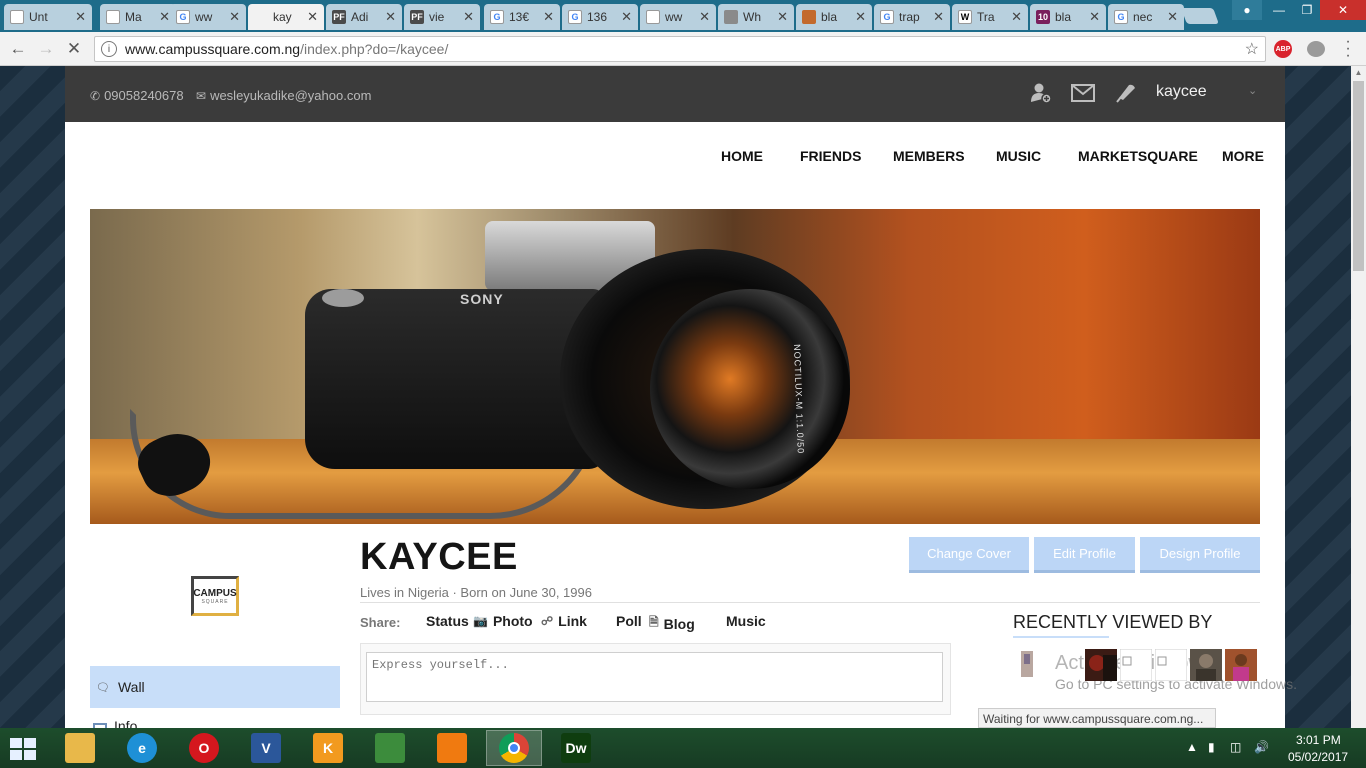 The image size is (1366, 768). What do you see at coordinates (1211, 747) in the screenshot?
I see `network-icon: ▮` at bounding box center [1211, 747].